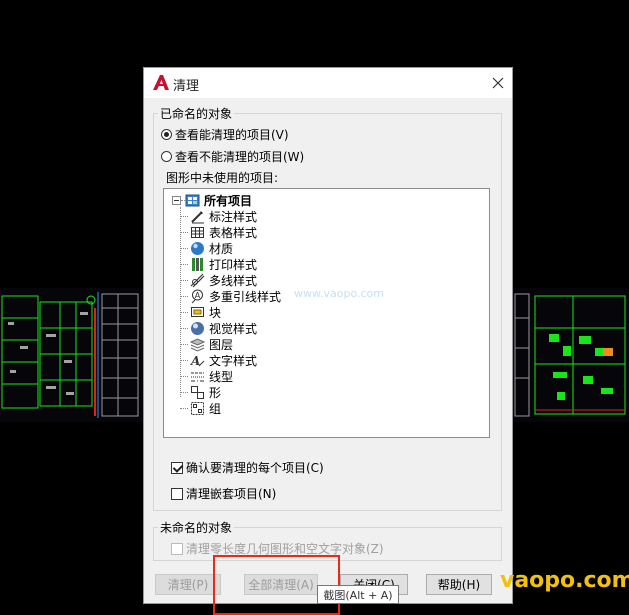  I want to click on check-zero-length: 清理零长度几何图形和空文字对象(Z), so click(277, 548).